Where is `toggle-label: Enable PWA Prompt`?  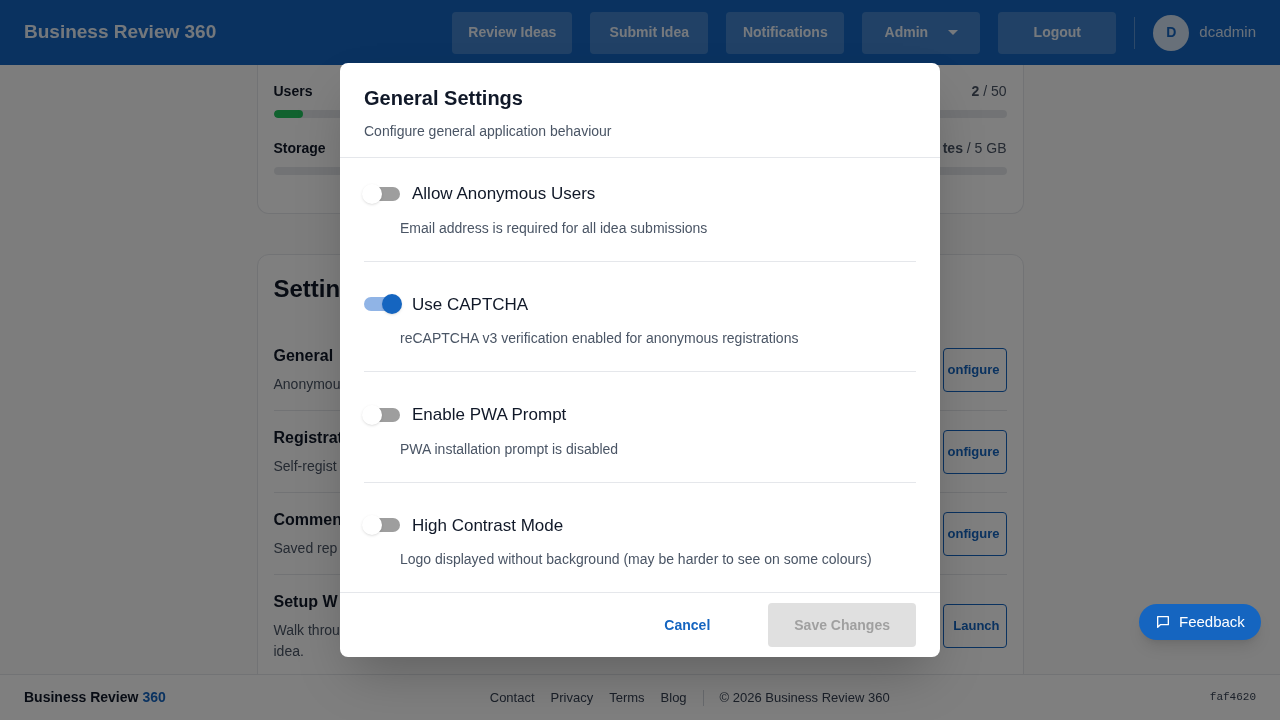 toggle-label: Enable PWA Prompt is located at coordinates (489, 415).